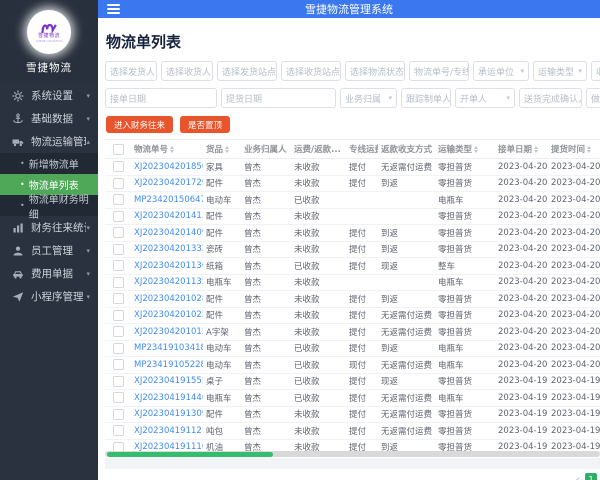 This screenshot has width=600, height=480. Describe the element at coordinates (591, 476) in the screenshot. I see `page-number-button: 1` at that location.